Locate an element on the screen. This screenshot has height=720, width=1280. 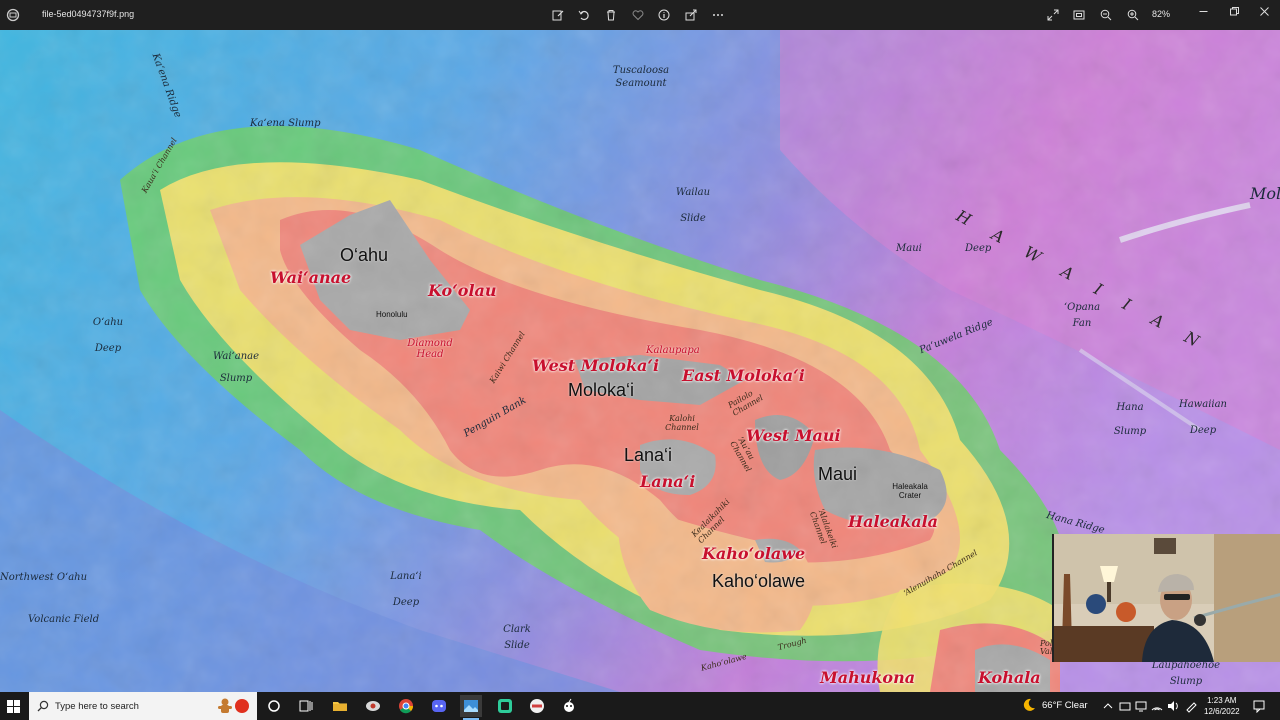
pen-icon is located at coordinates (1191, 706).